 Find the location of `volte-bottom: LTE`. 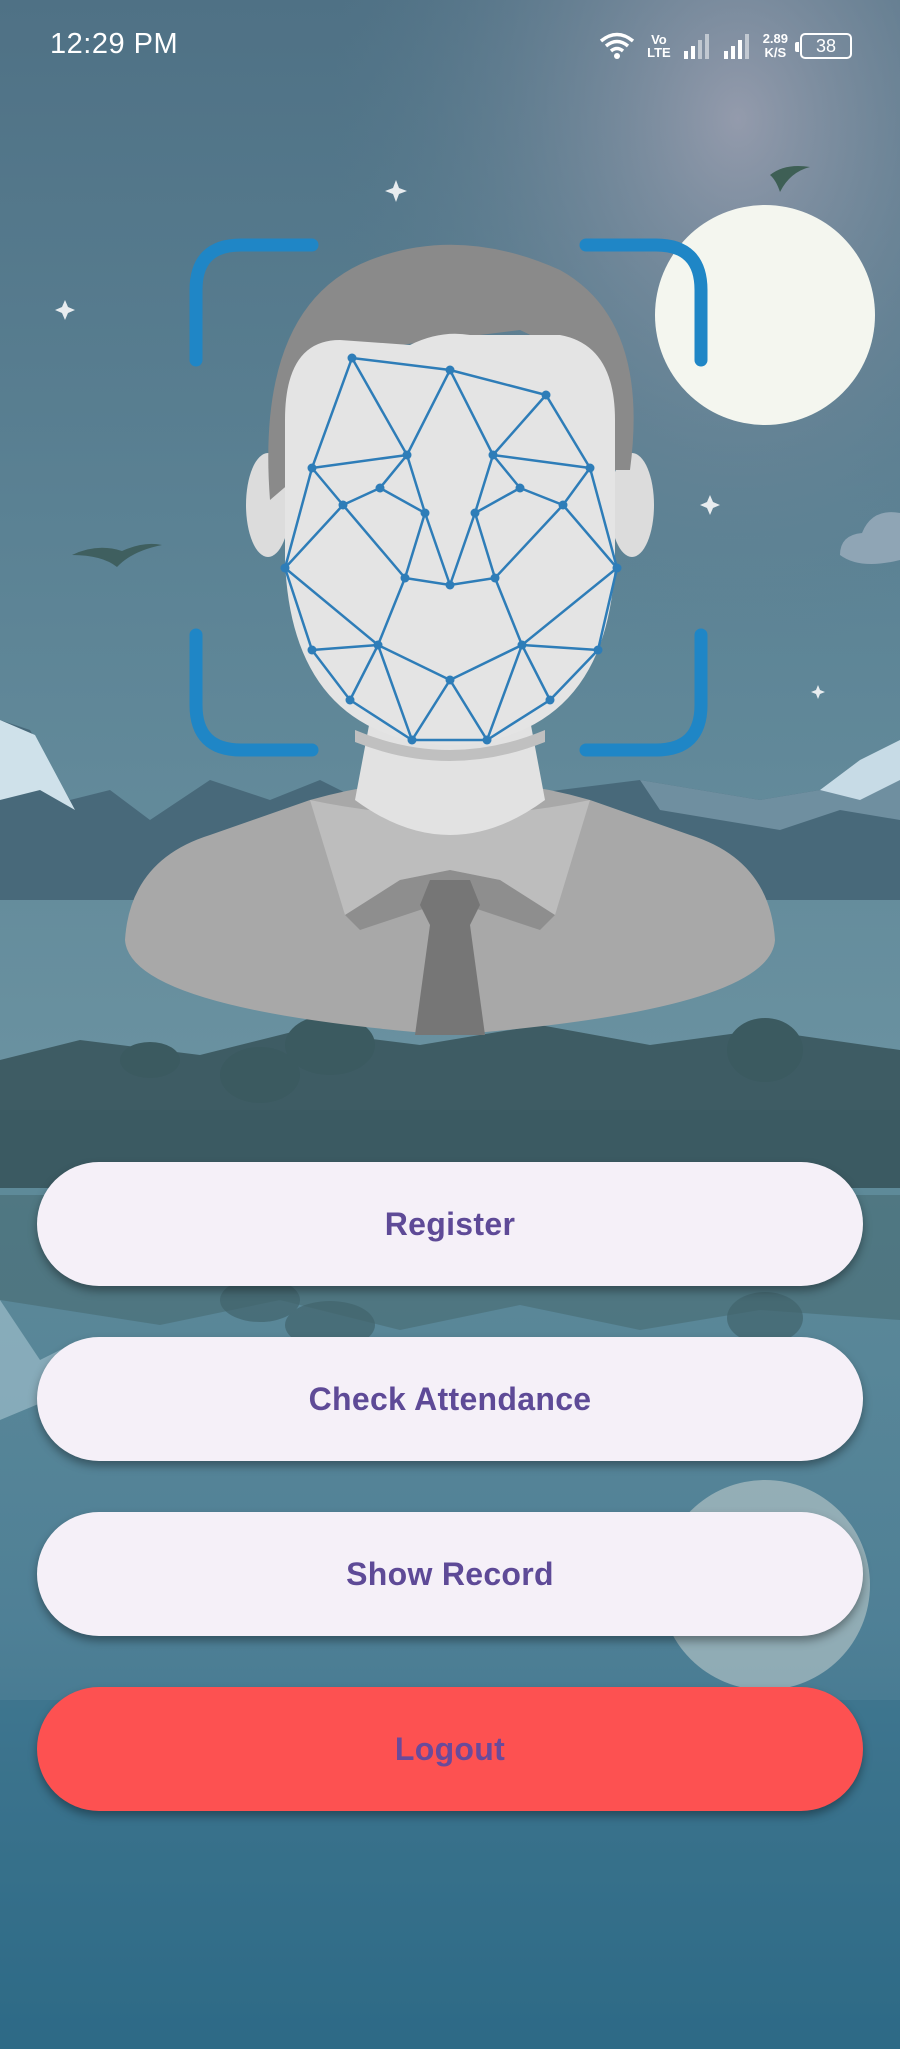

volte-bottom: LTE is located at coordinates (659, 52).